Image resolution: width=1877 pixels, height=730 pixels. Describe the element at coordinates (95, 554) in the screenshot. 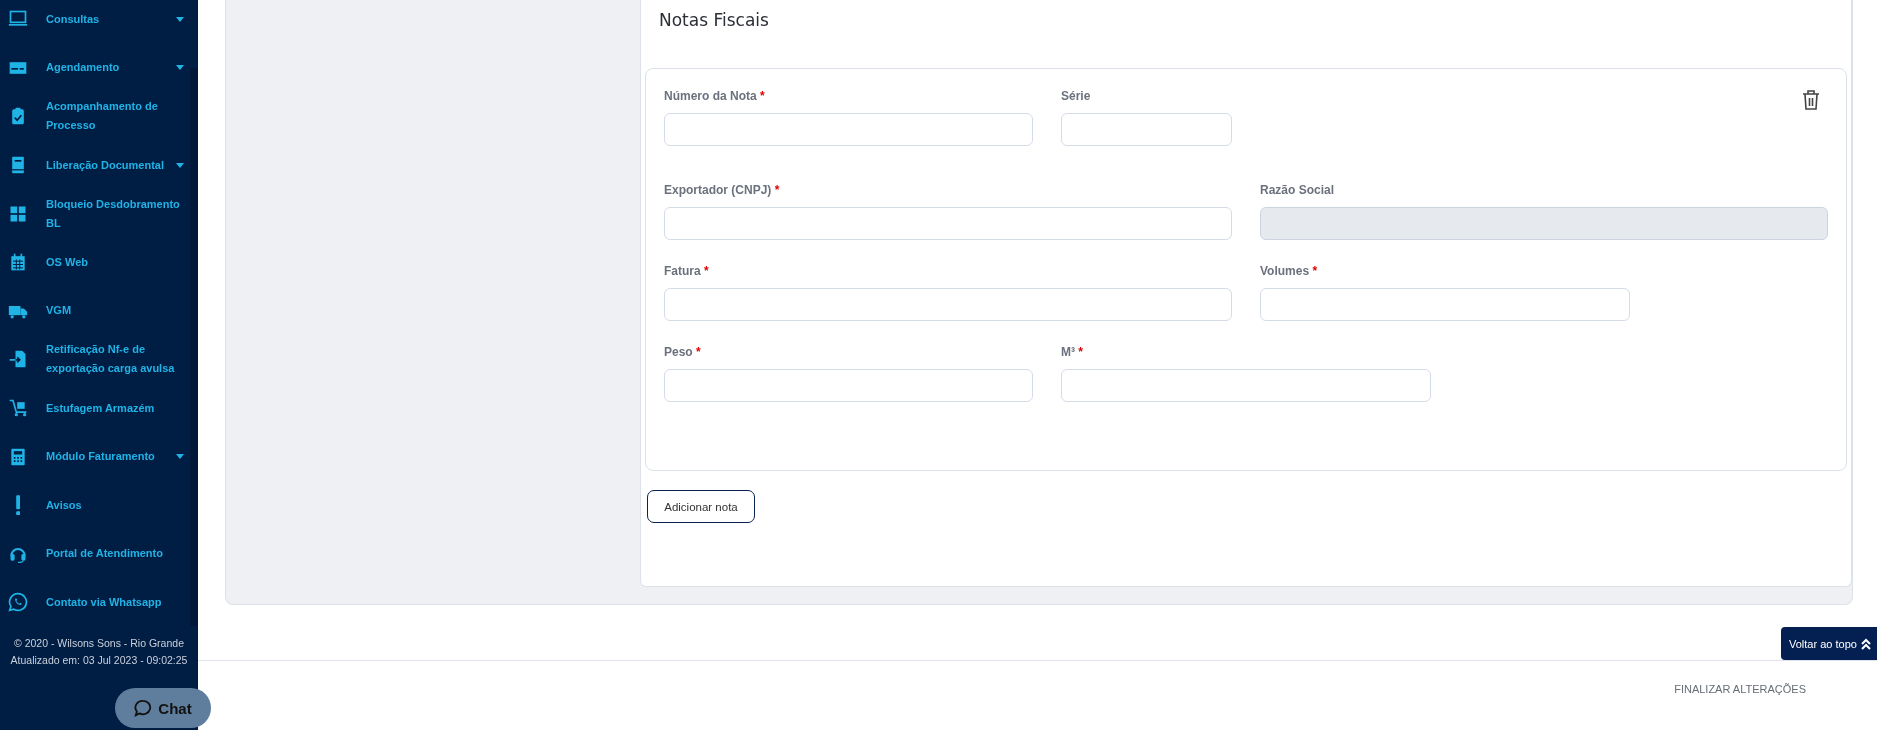

I see `sidebar-item: Portal de Atendimento` at that location.